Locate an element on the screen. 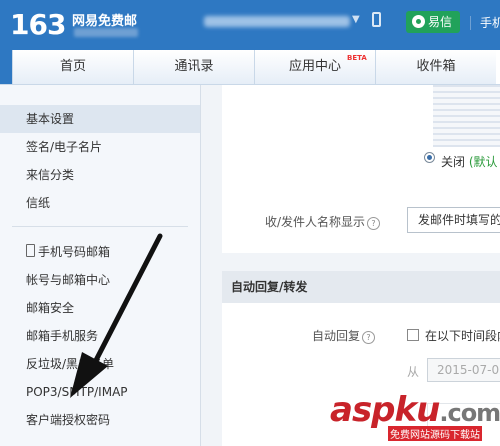 The height and width of the screenshot is (446, 500). sidebar-item-label: 来信分类 is located at coordinates (50, 175).